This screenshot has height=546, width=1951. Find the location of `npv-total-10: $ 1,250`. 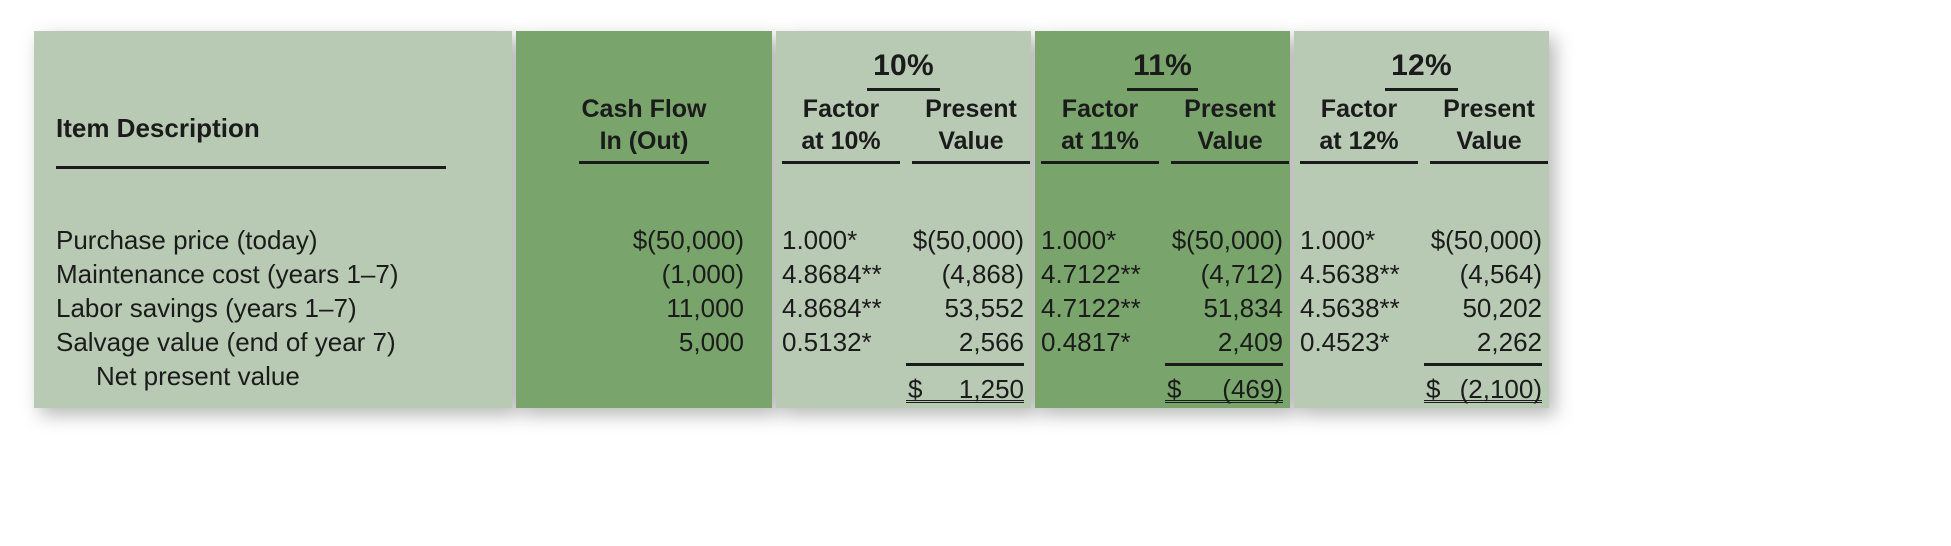

npv-total-10: $ 1,250 is located at coordinates (965, 383).